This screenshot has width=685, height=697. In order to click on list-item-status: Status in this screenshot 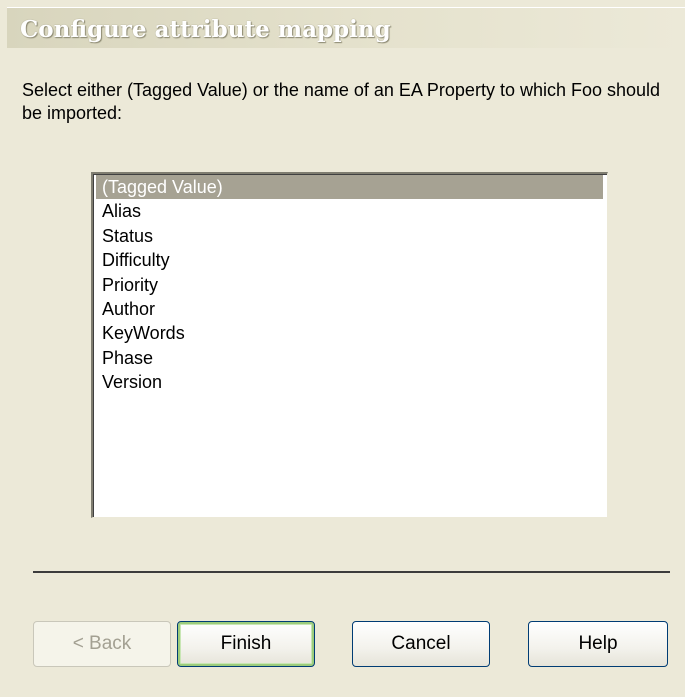, I will do `click(349, 236)`.